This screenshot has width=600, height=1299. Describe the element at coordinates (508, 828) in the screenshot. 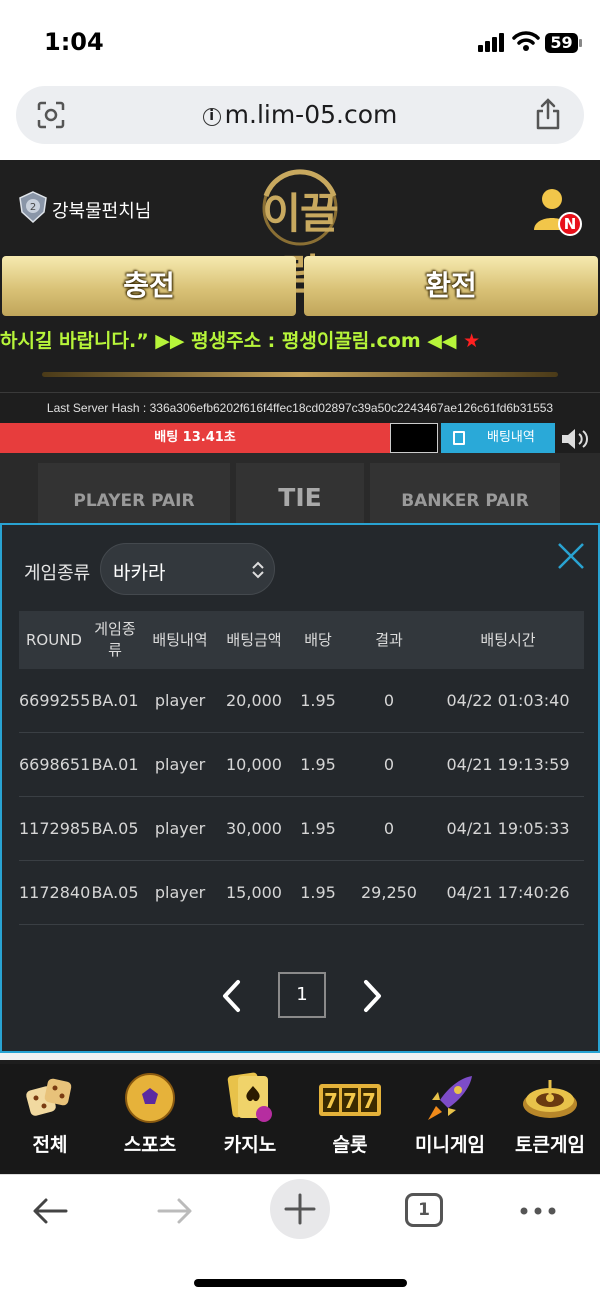

I see `cell-bet-time: 04/21 19:05:33` at that location.